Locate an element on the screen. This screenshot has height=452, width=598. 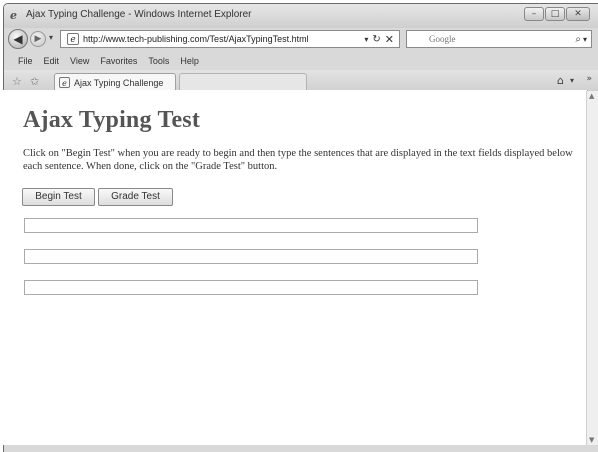
tab-label: Ajax Typing Challenge is located at coordinates (119, 82).